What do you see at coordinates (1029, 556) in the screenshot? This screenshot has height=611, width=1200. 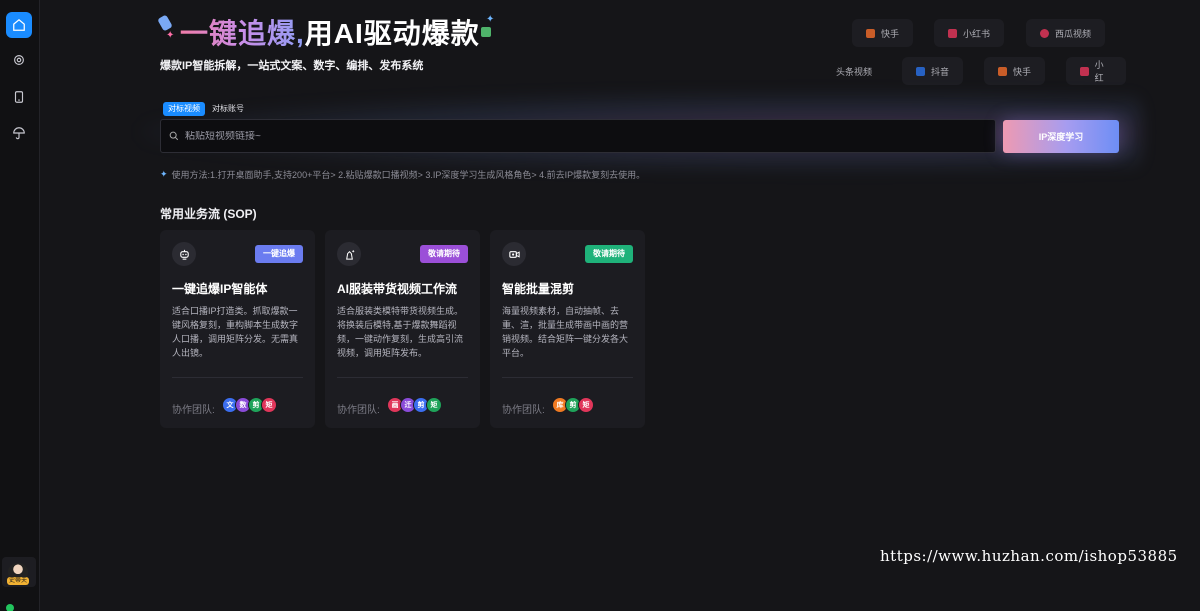 I see `watermark-text: https://www.huzhan.com/ishop53885` at bounding box center [1029, 556].